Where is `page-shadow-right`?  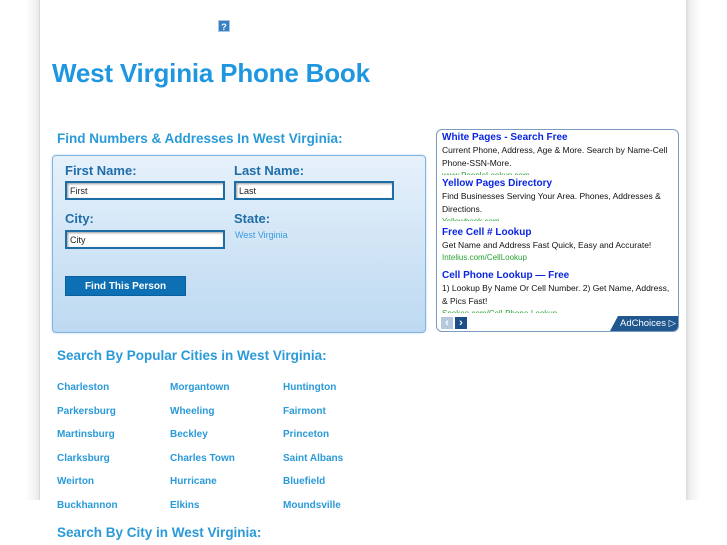
page-shadow-right is located at coordinates (693, 250).